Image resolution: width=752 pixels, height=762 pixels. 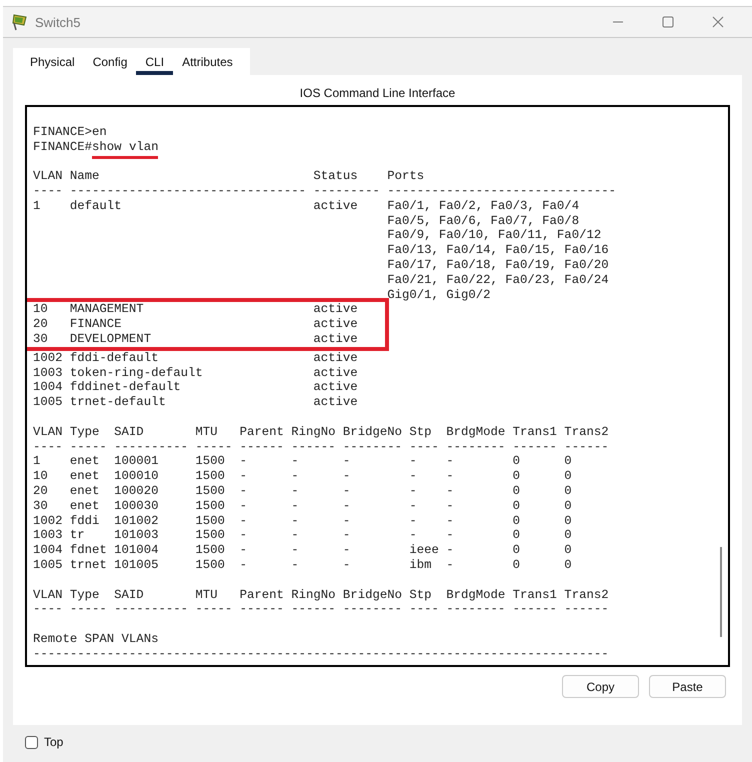 What do you see at coordinates (303, 462) in the screenshot?
I see `terminal-line: 1 enet 100001 1500 - - - - - 0 0` at bounding box center [303, 462].